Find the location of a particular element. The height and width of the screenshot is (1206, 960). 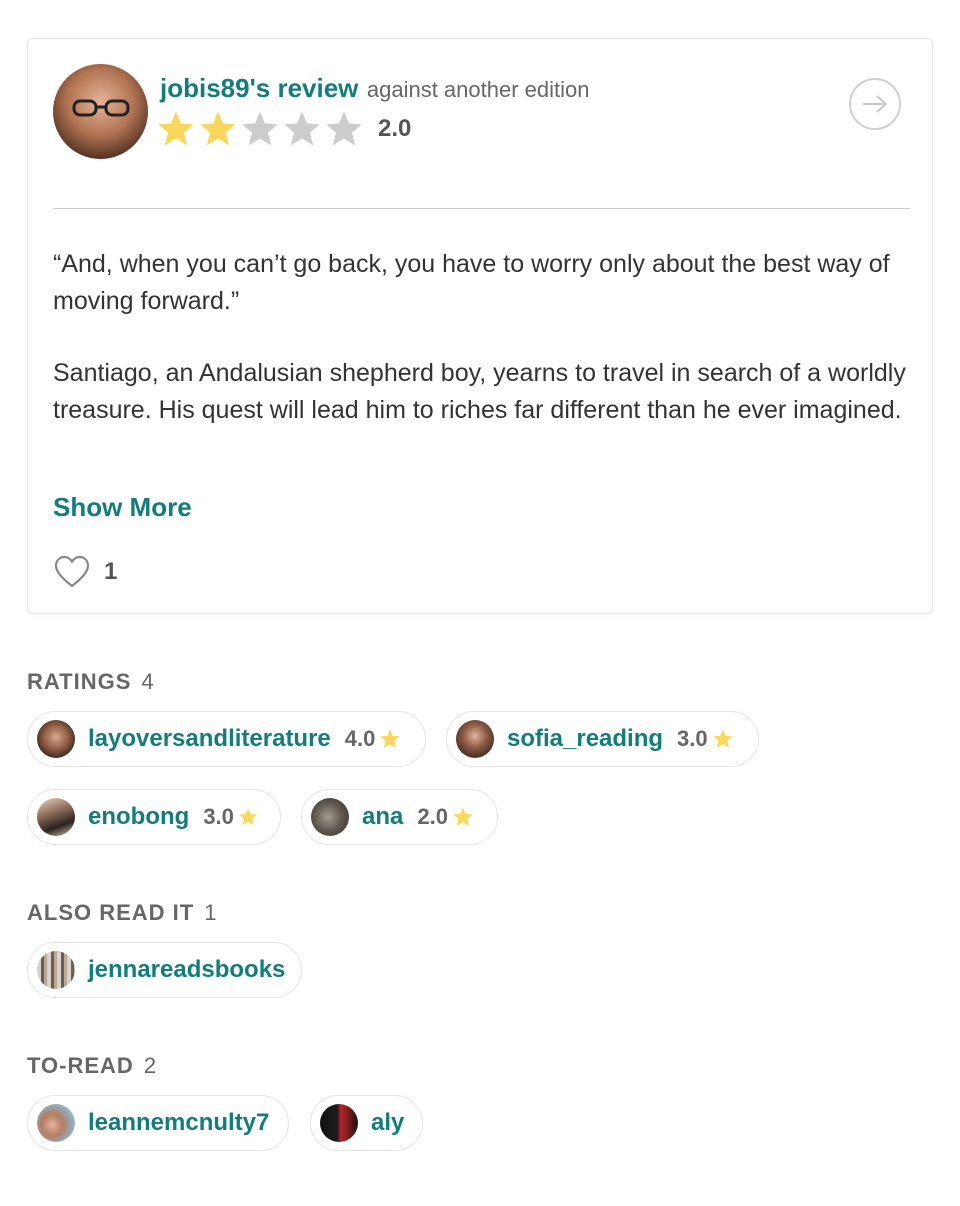

like-row: 1 is located at coordinates (85, 572).